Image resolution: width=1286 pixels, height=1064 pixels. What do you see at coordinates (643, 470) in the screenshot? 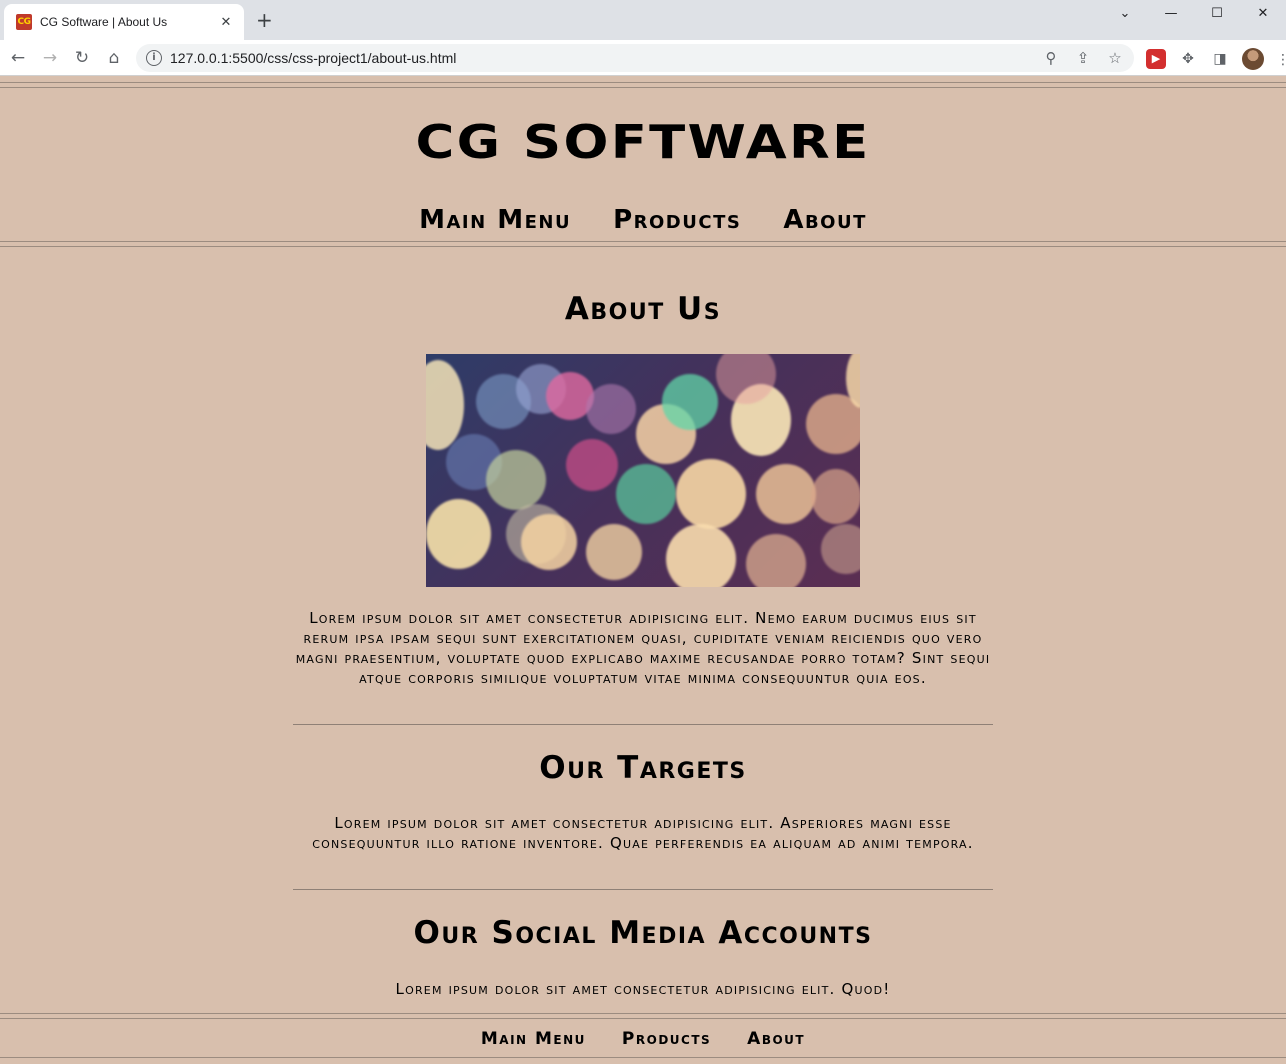
I see `bokeh-image` at bounding box center [643, 470].